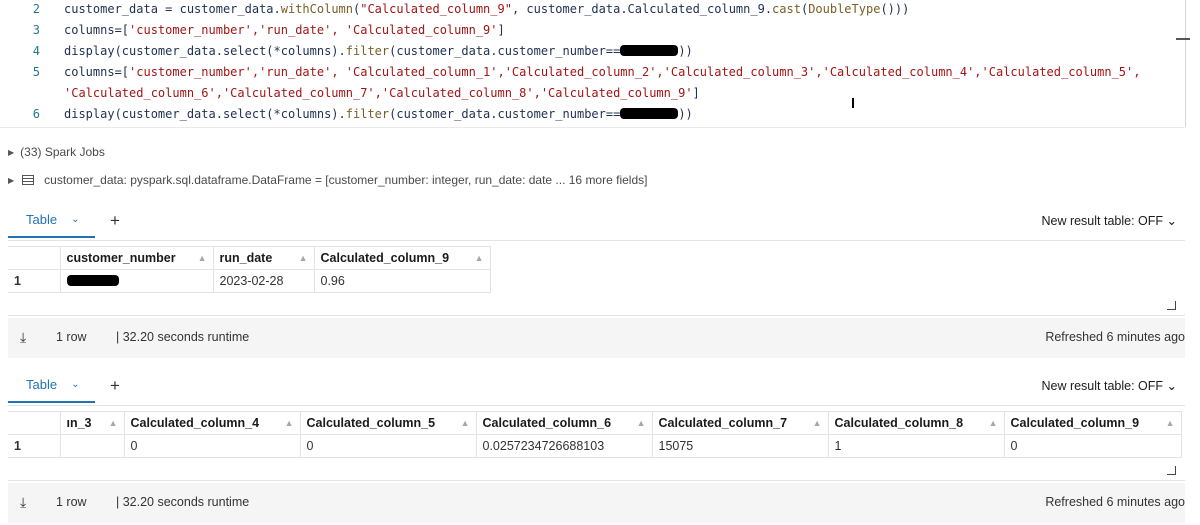 The width and height of the screenshot is (1200, 525). What do you see at coordinates (263, 258) in the screenshot?
I see `column-header: run_date ▲` at bounding box center [263, 258].